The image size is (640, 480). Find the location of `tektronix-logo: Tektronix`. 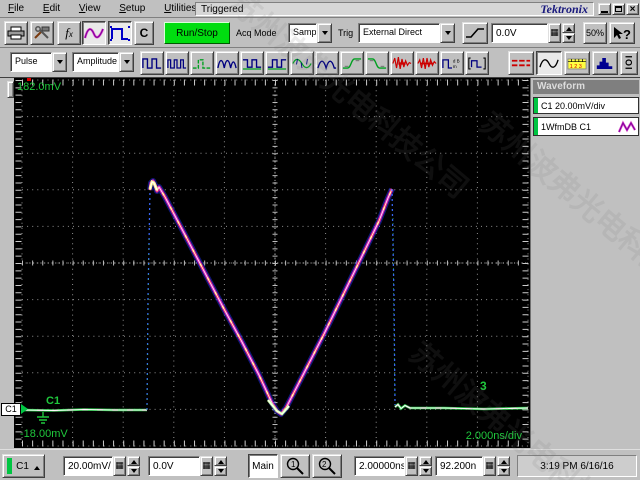

tektronix-logo: Tektronix is located at coordinates (564, 8).